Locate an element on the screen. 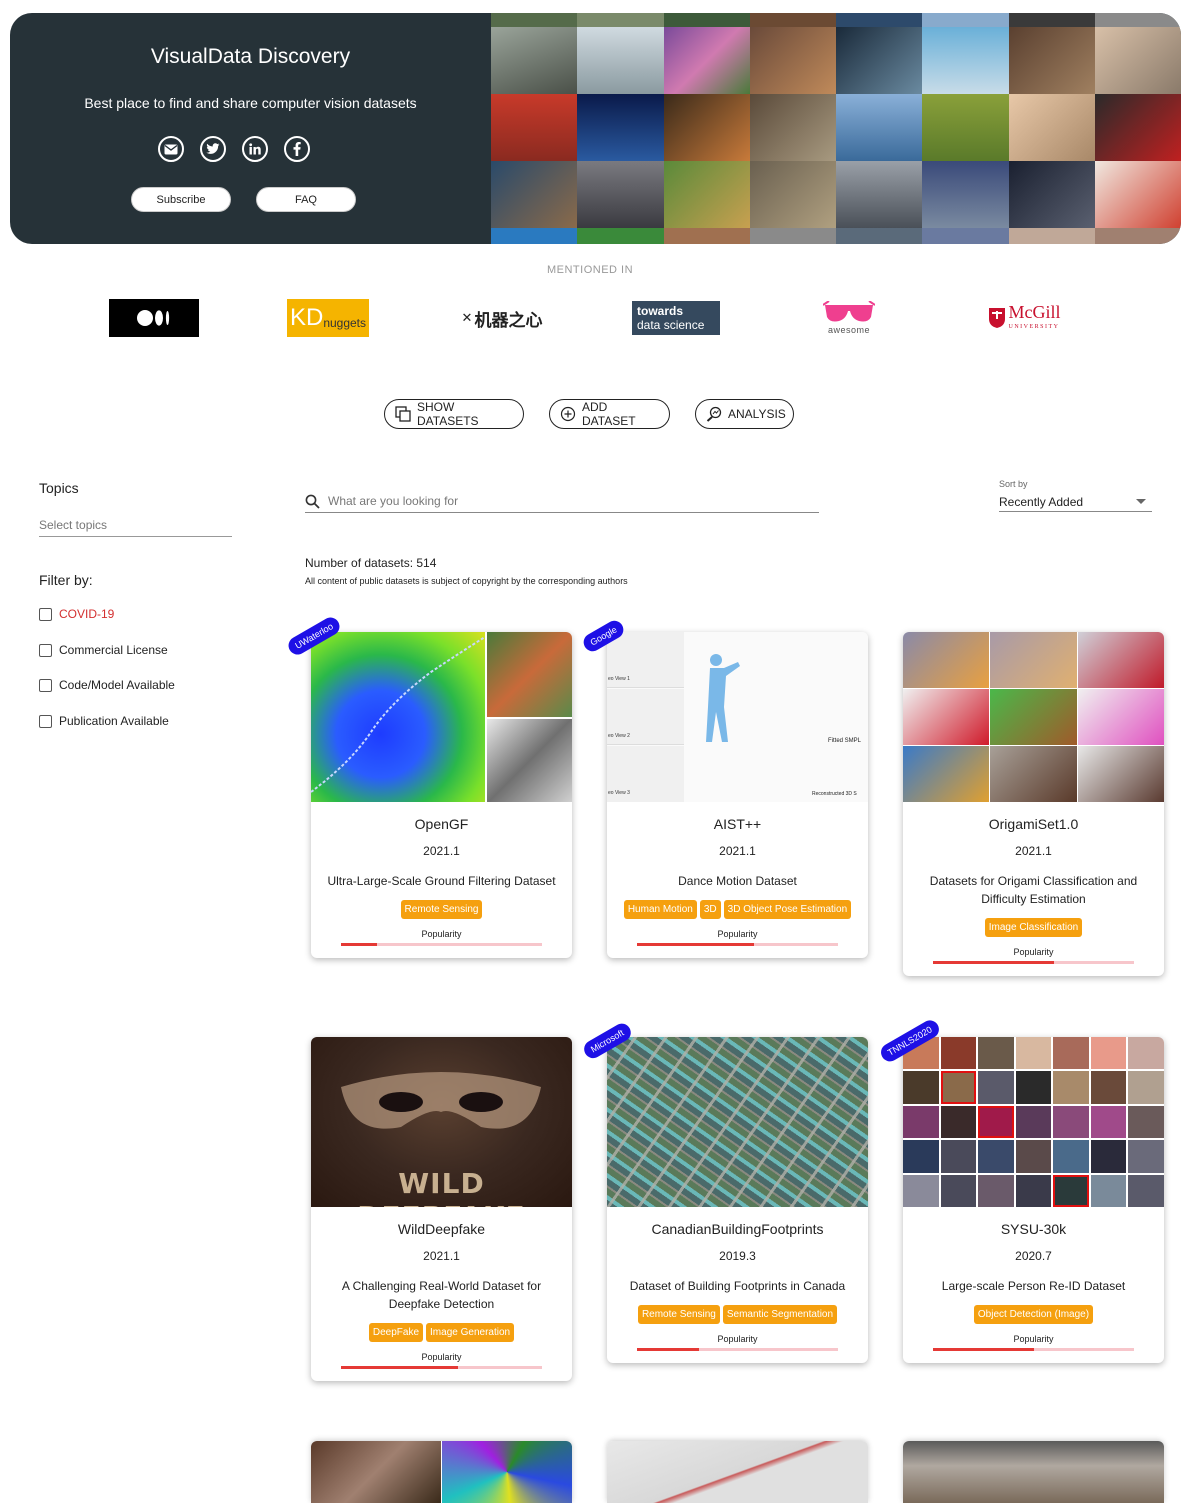 Image resolution: width=1200 pixels, height=1503 pixels. facebook-icon is located at coordinates (297, 149).